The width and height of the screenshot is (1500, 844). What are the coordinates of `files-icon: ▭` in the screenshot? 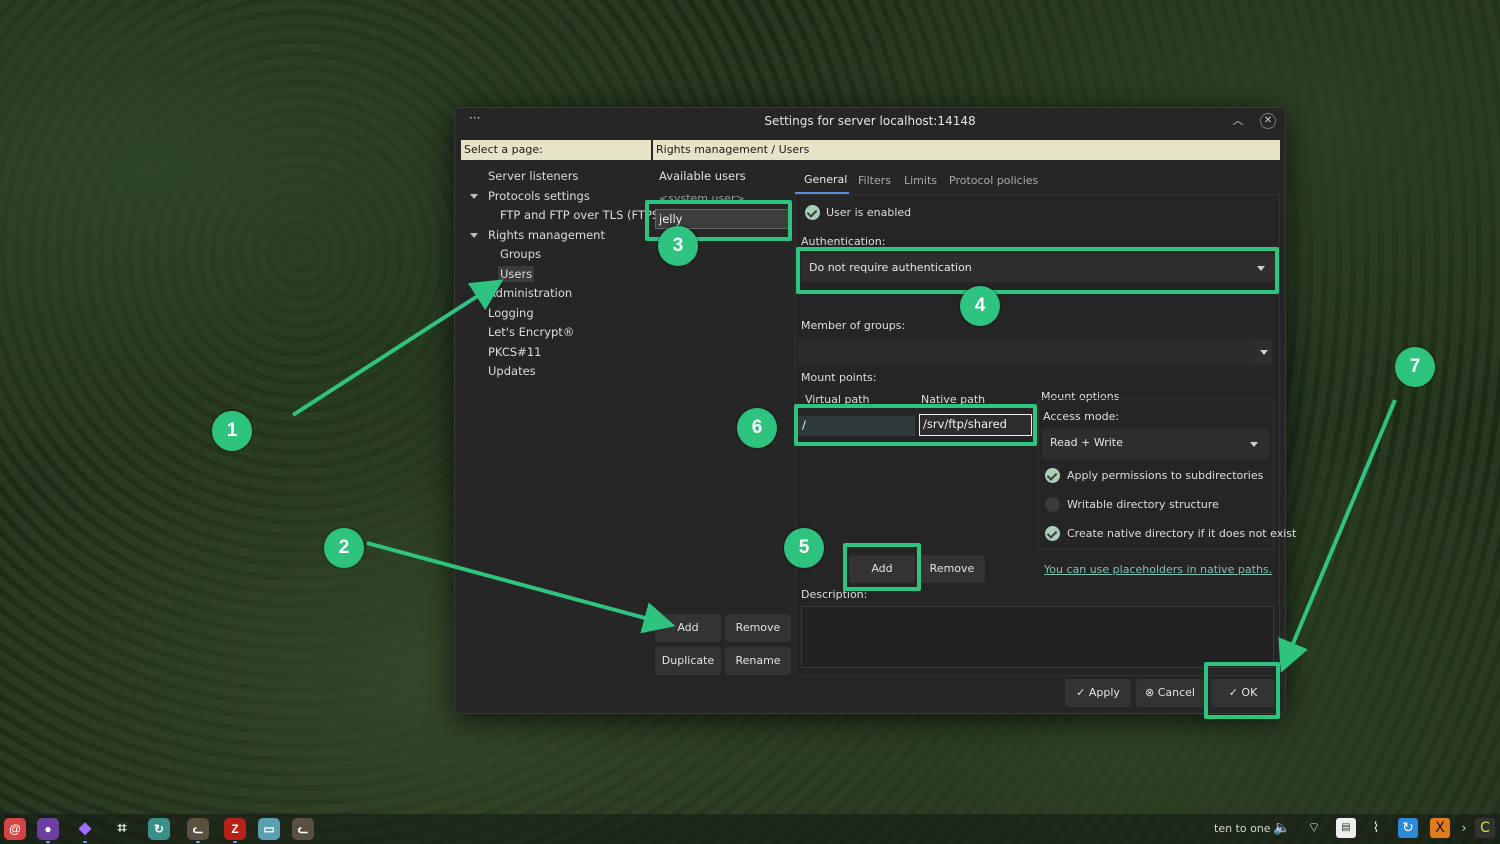 It's located at (269, 829).